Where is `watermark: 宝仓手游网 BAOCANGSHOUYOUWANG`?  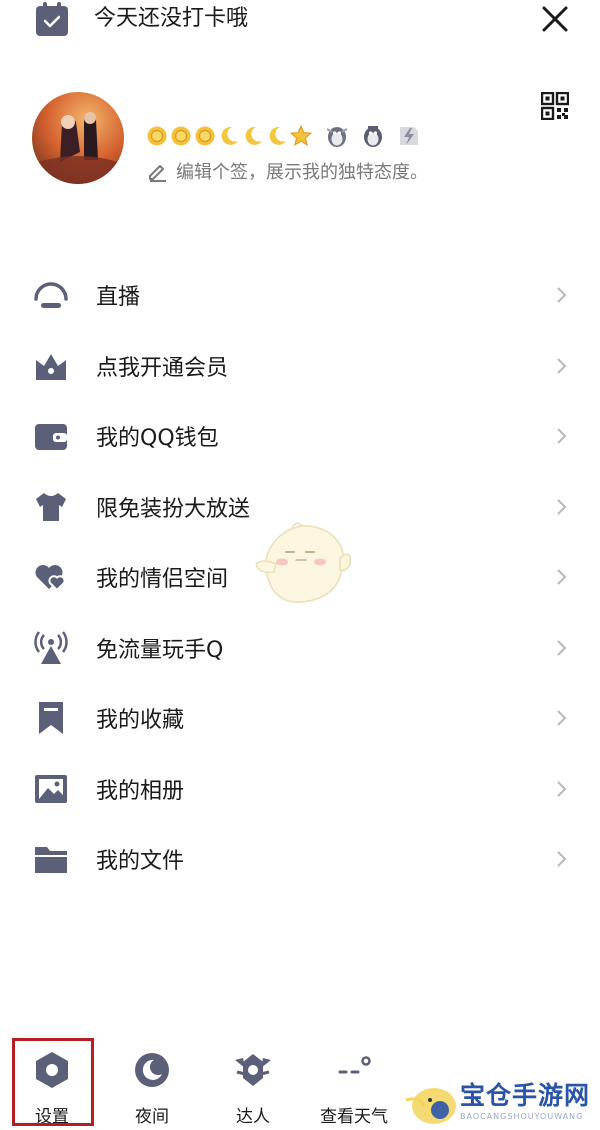
watermark: 宝仓手游网 BAOCANGSHOUYOUWANG is located at coordinates (499, 1102).